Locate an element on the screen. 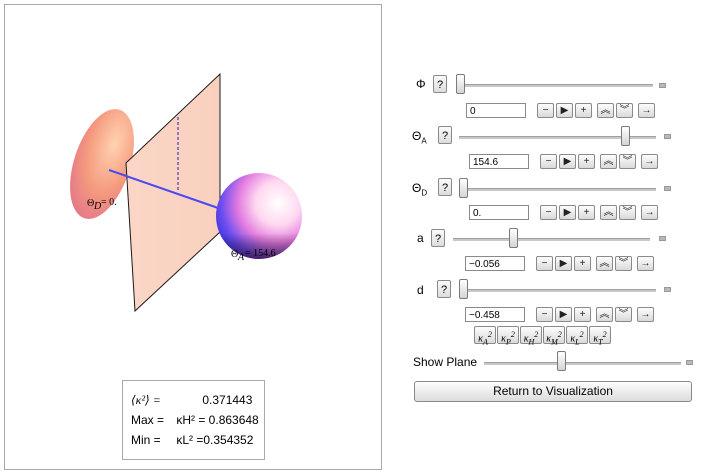 The height and width of the screenshot is (473, 704). phi-slider-thumb is located at coordinates (460, 84).